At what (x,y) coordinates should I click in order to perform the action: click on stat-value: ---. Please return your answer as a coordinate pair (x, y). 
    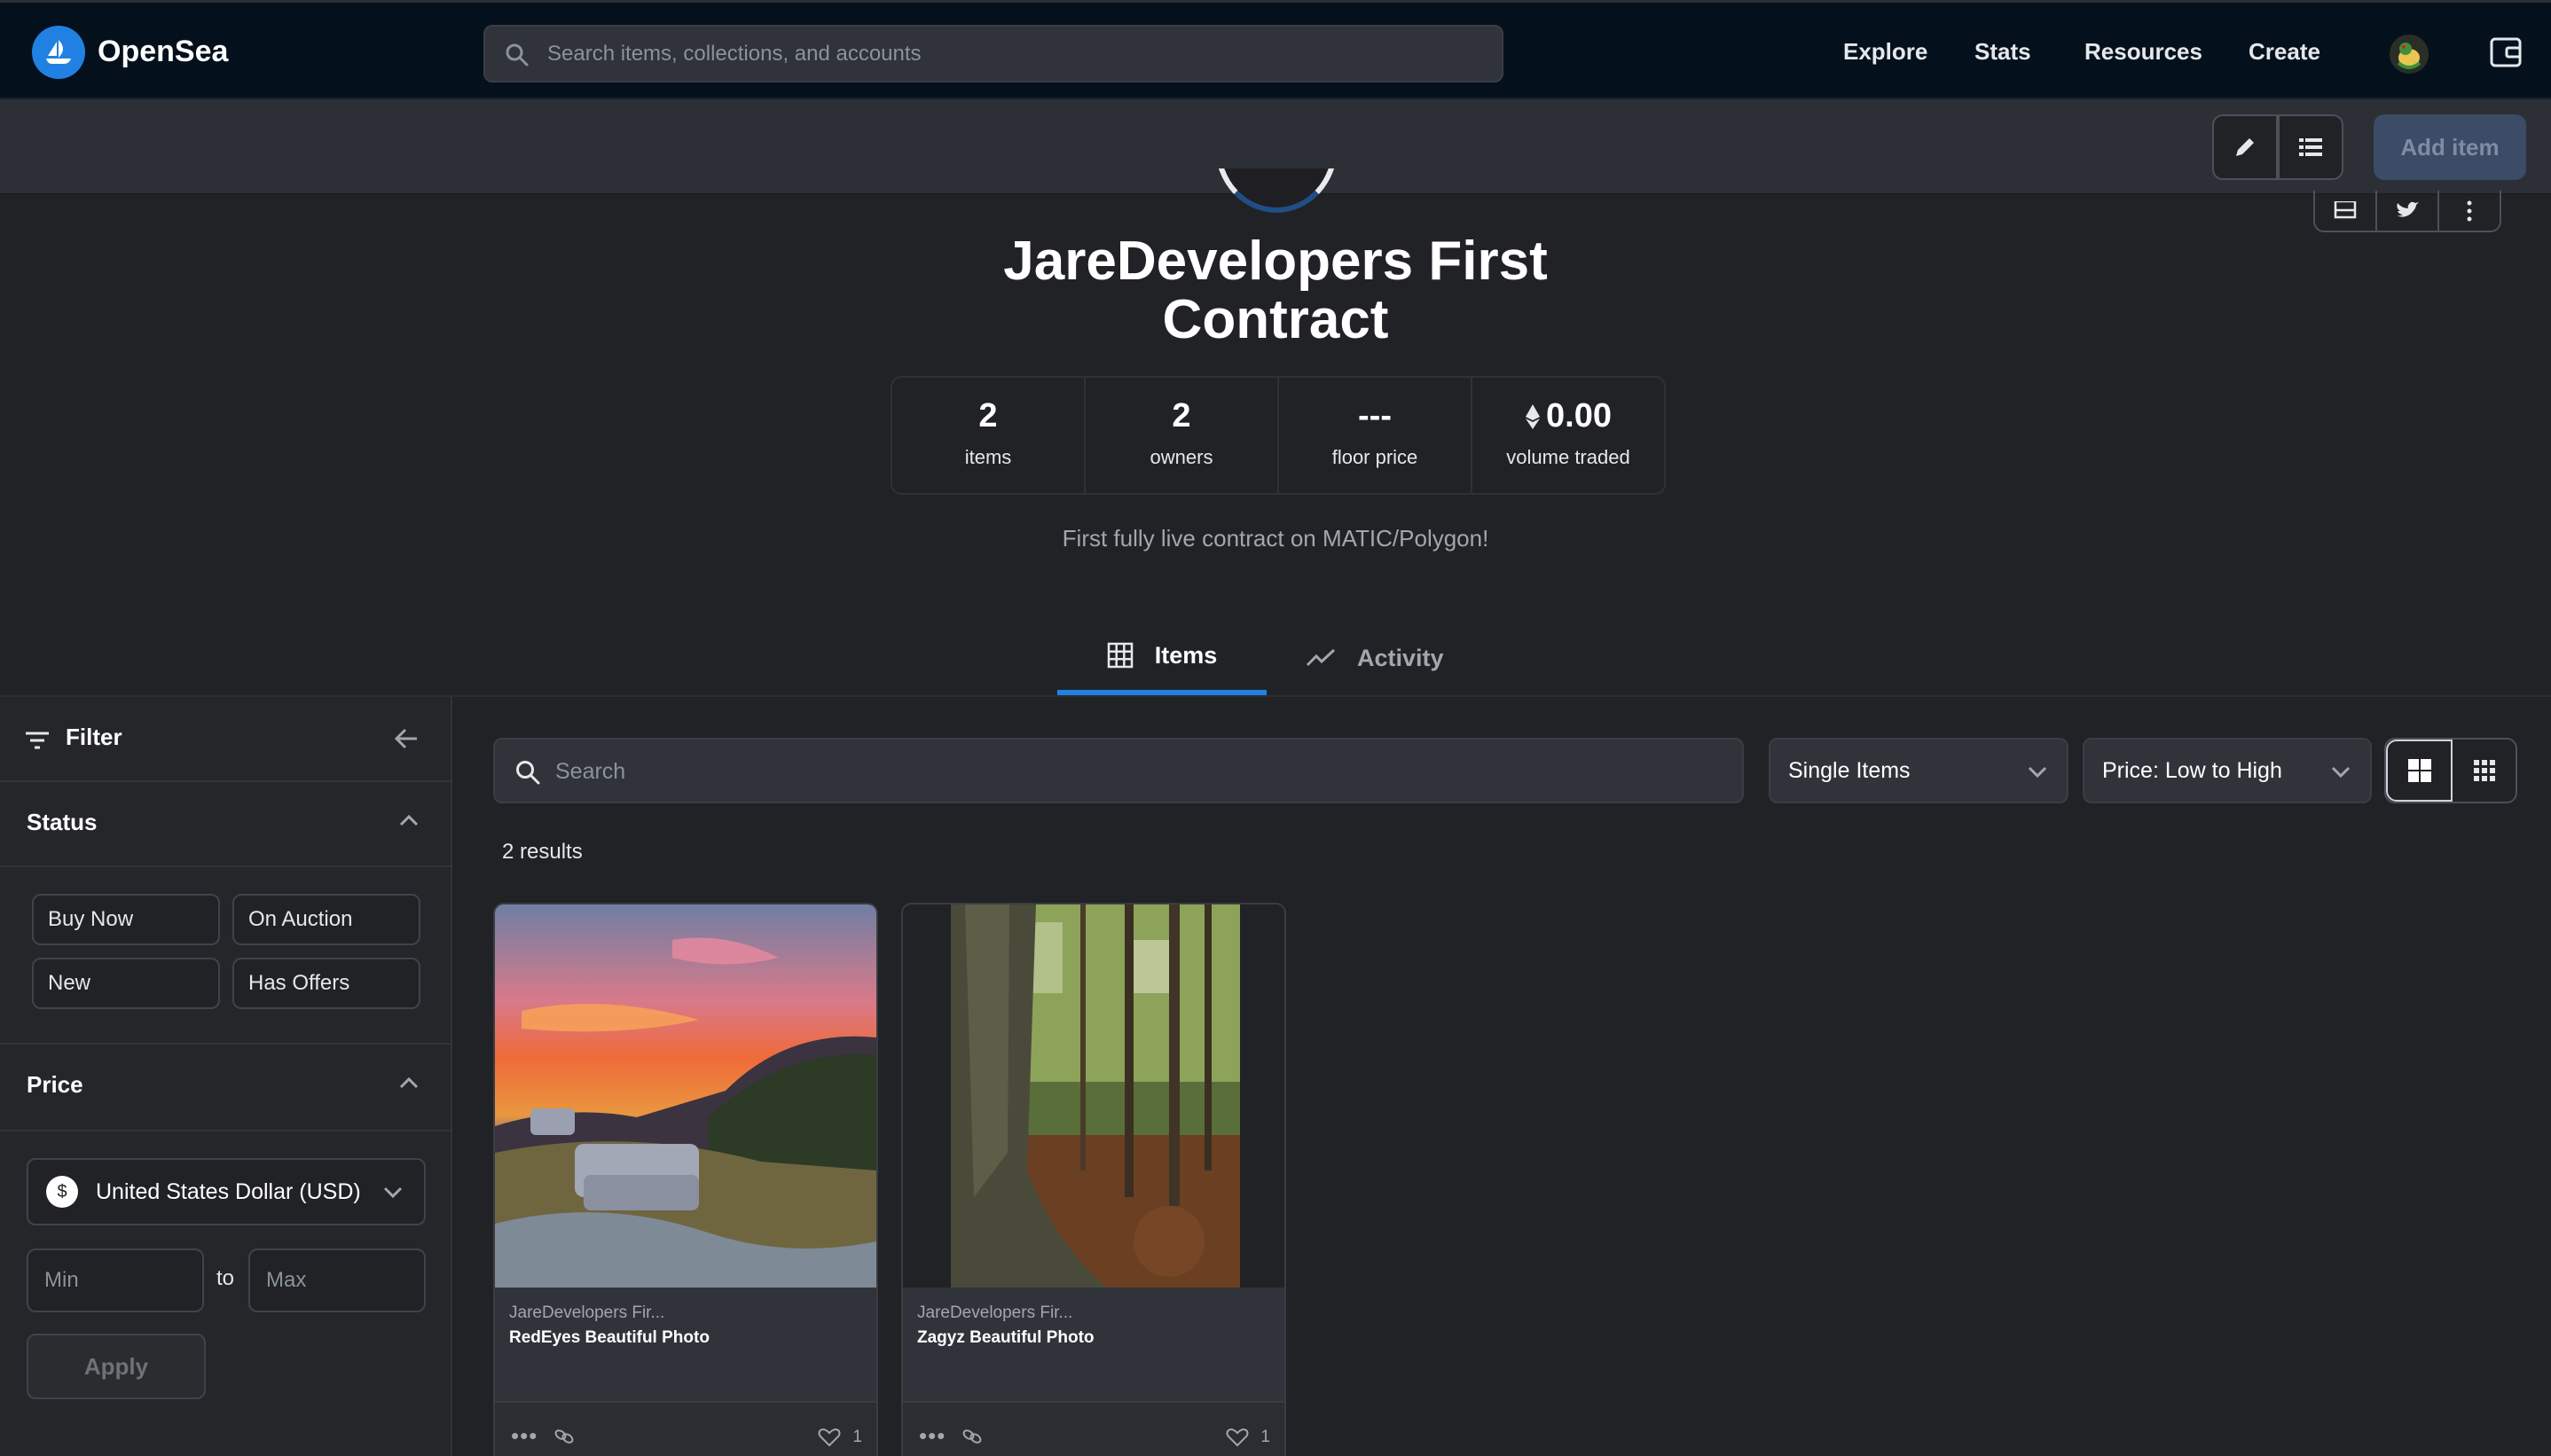
    Looking at the image, I should click on (1375, 415).